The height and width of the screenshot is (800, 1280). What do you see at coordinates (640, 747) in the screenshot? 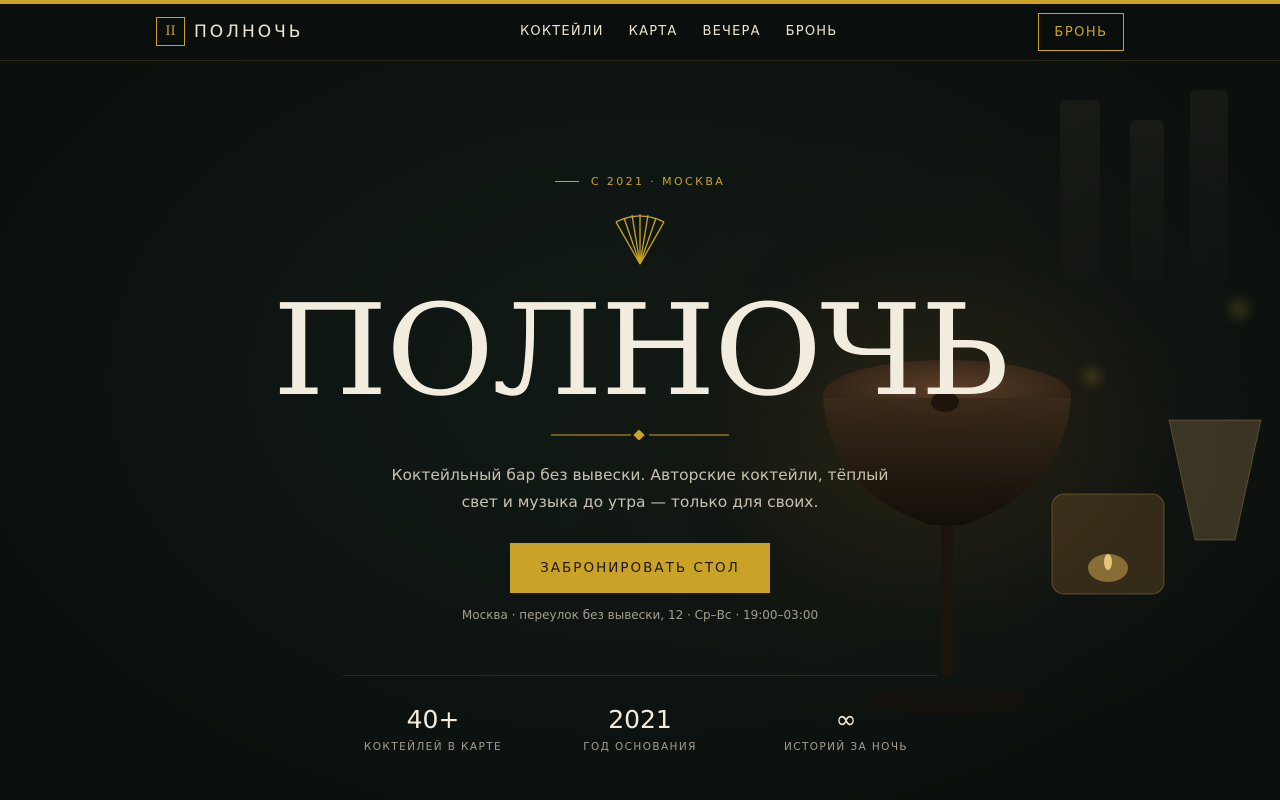
I see `stat-label: ГОД ОСНОВАНИЯ` at bounding box center [640, 747].